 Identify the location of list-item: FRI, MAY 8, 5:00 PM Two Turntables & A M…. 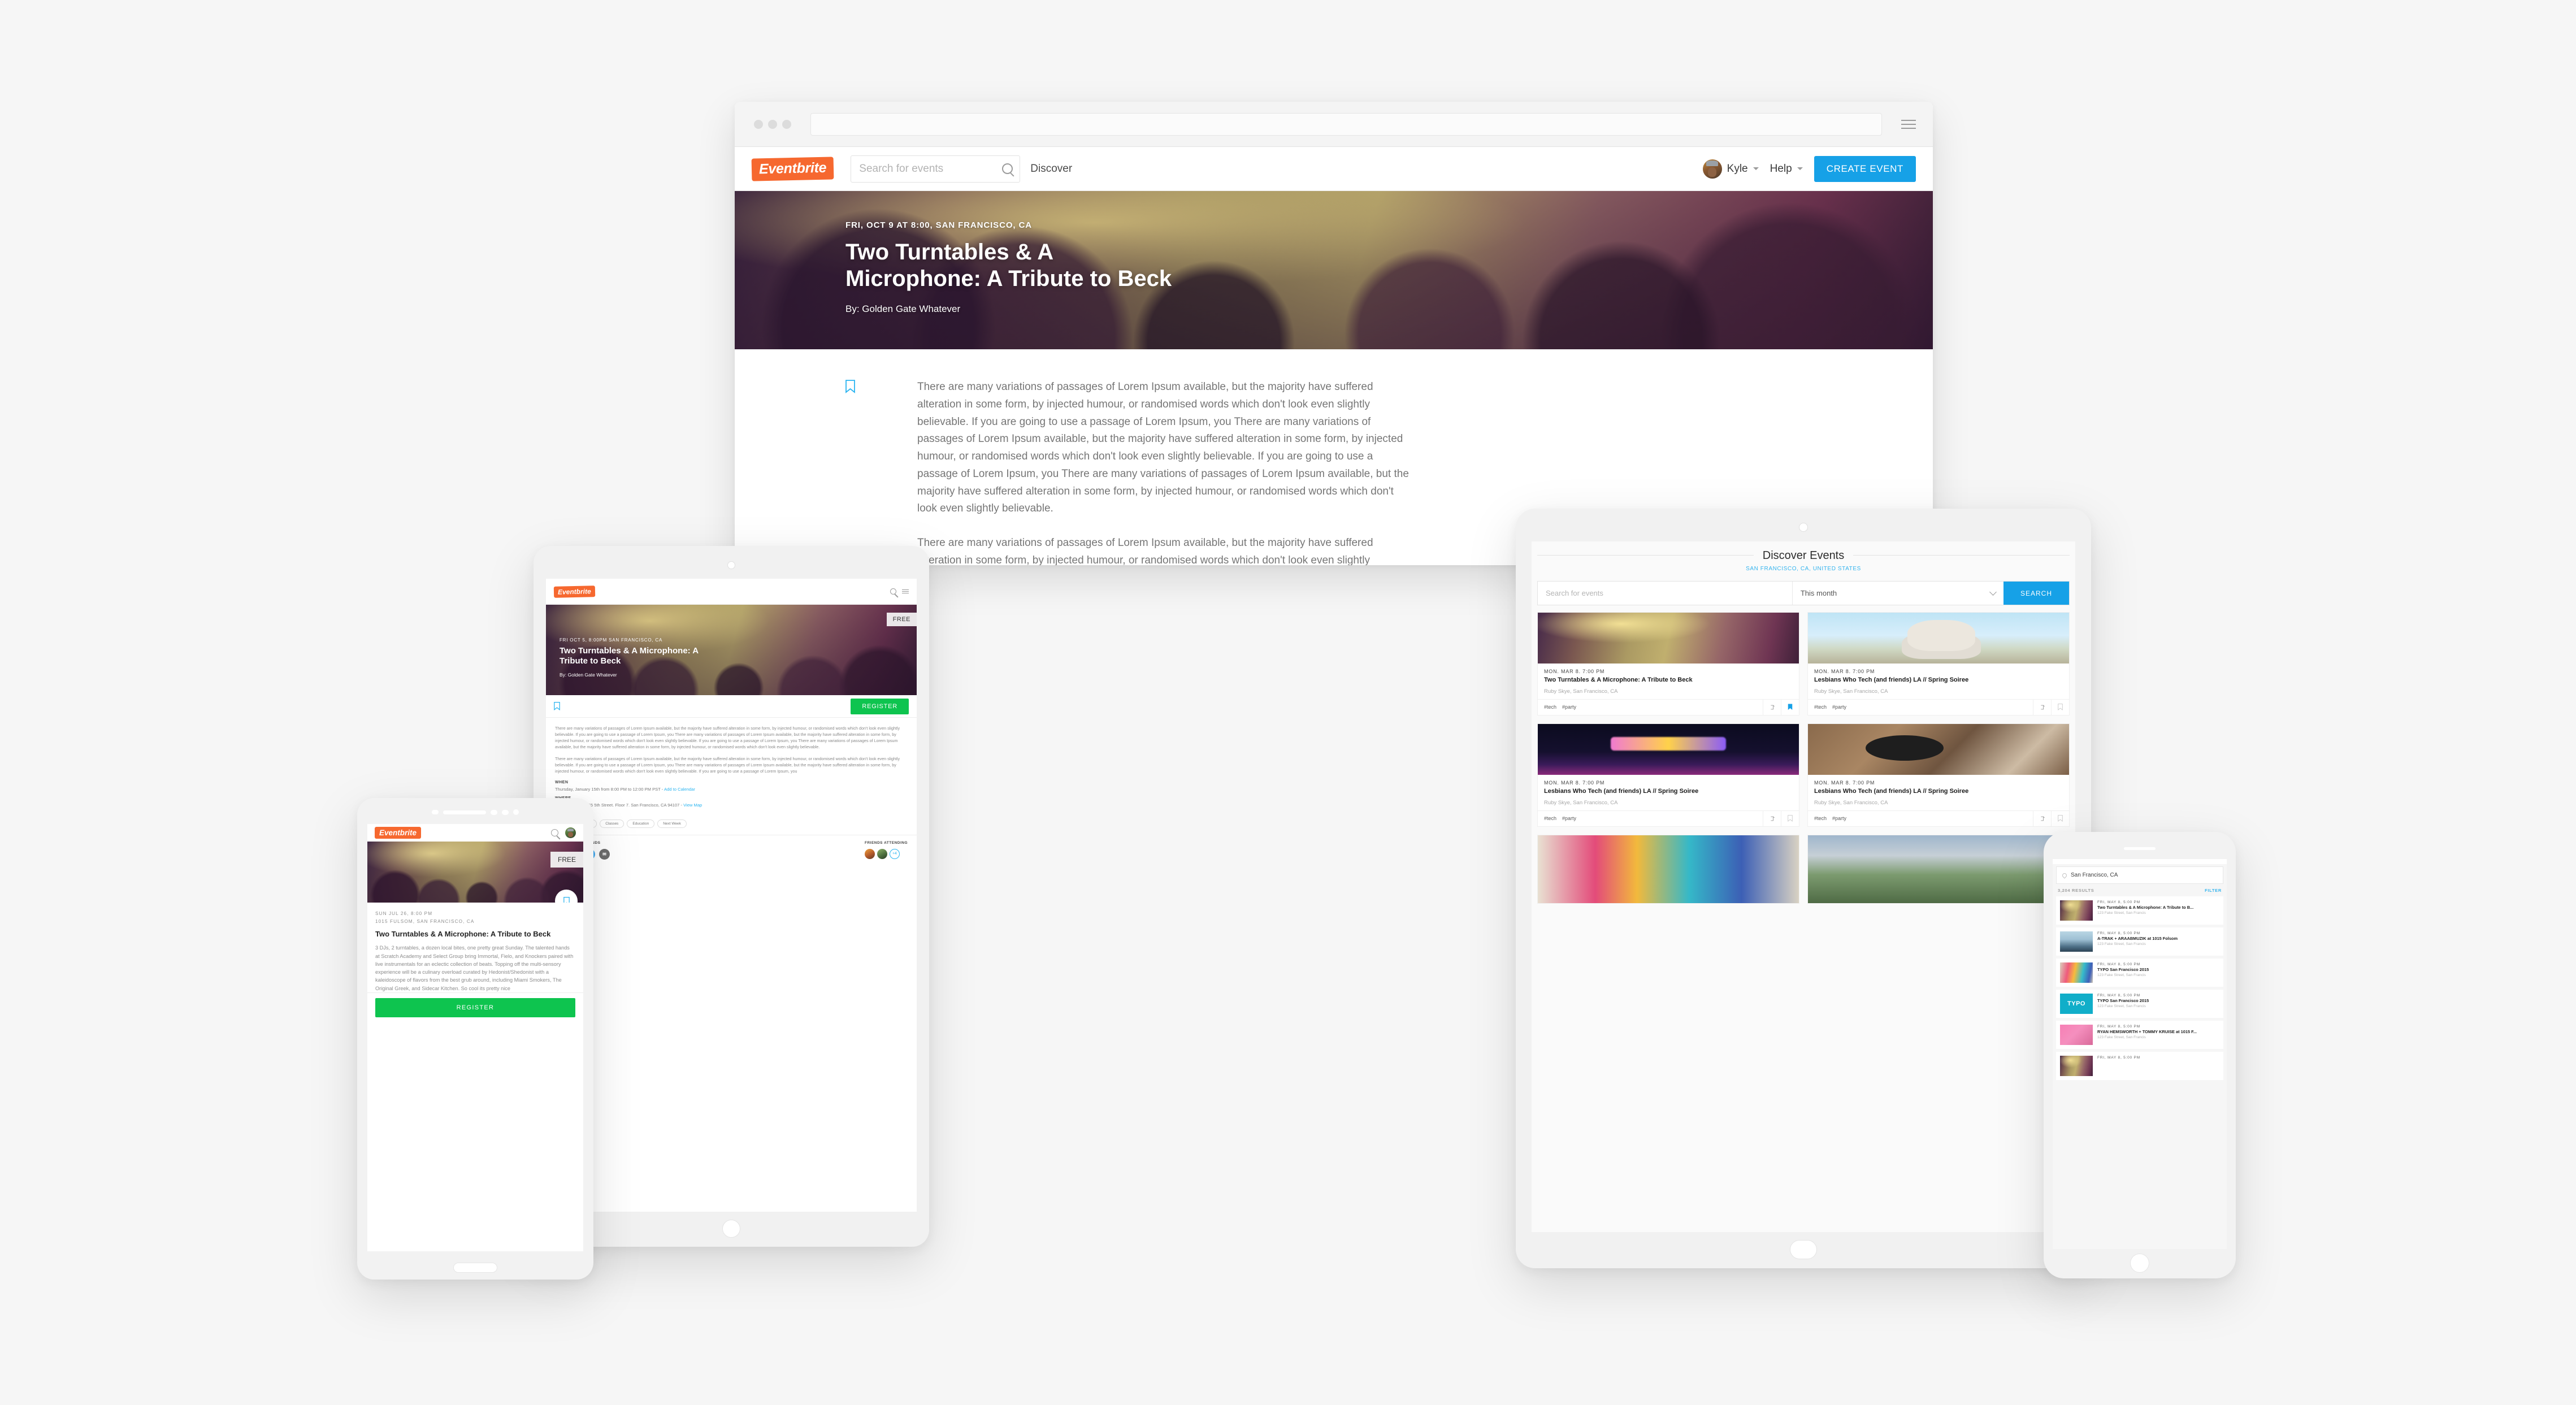
(2139, 910).